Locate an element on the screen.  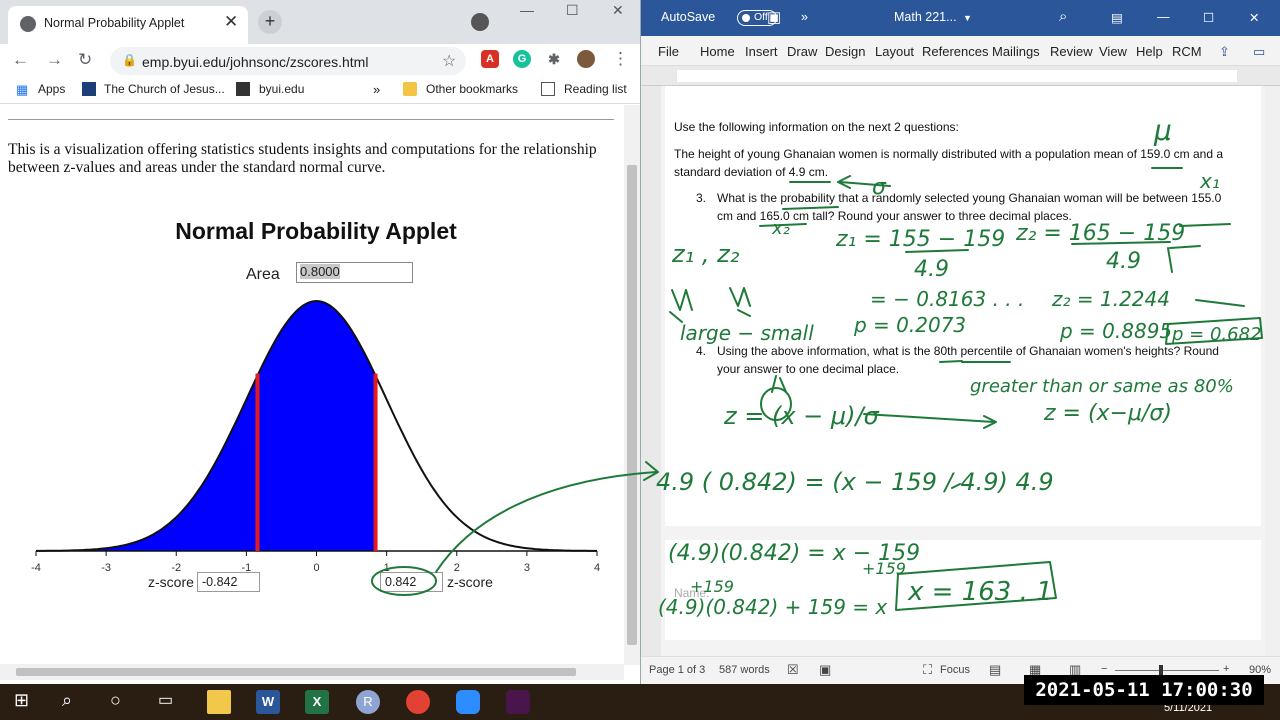
ink-z-formula: z = (x − μ)/σ is located at coordinates (801, 416).